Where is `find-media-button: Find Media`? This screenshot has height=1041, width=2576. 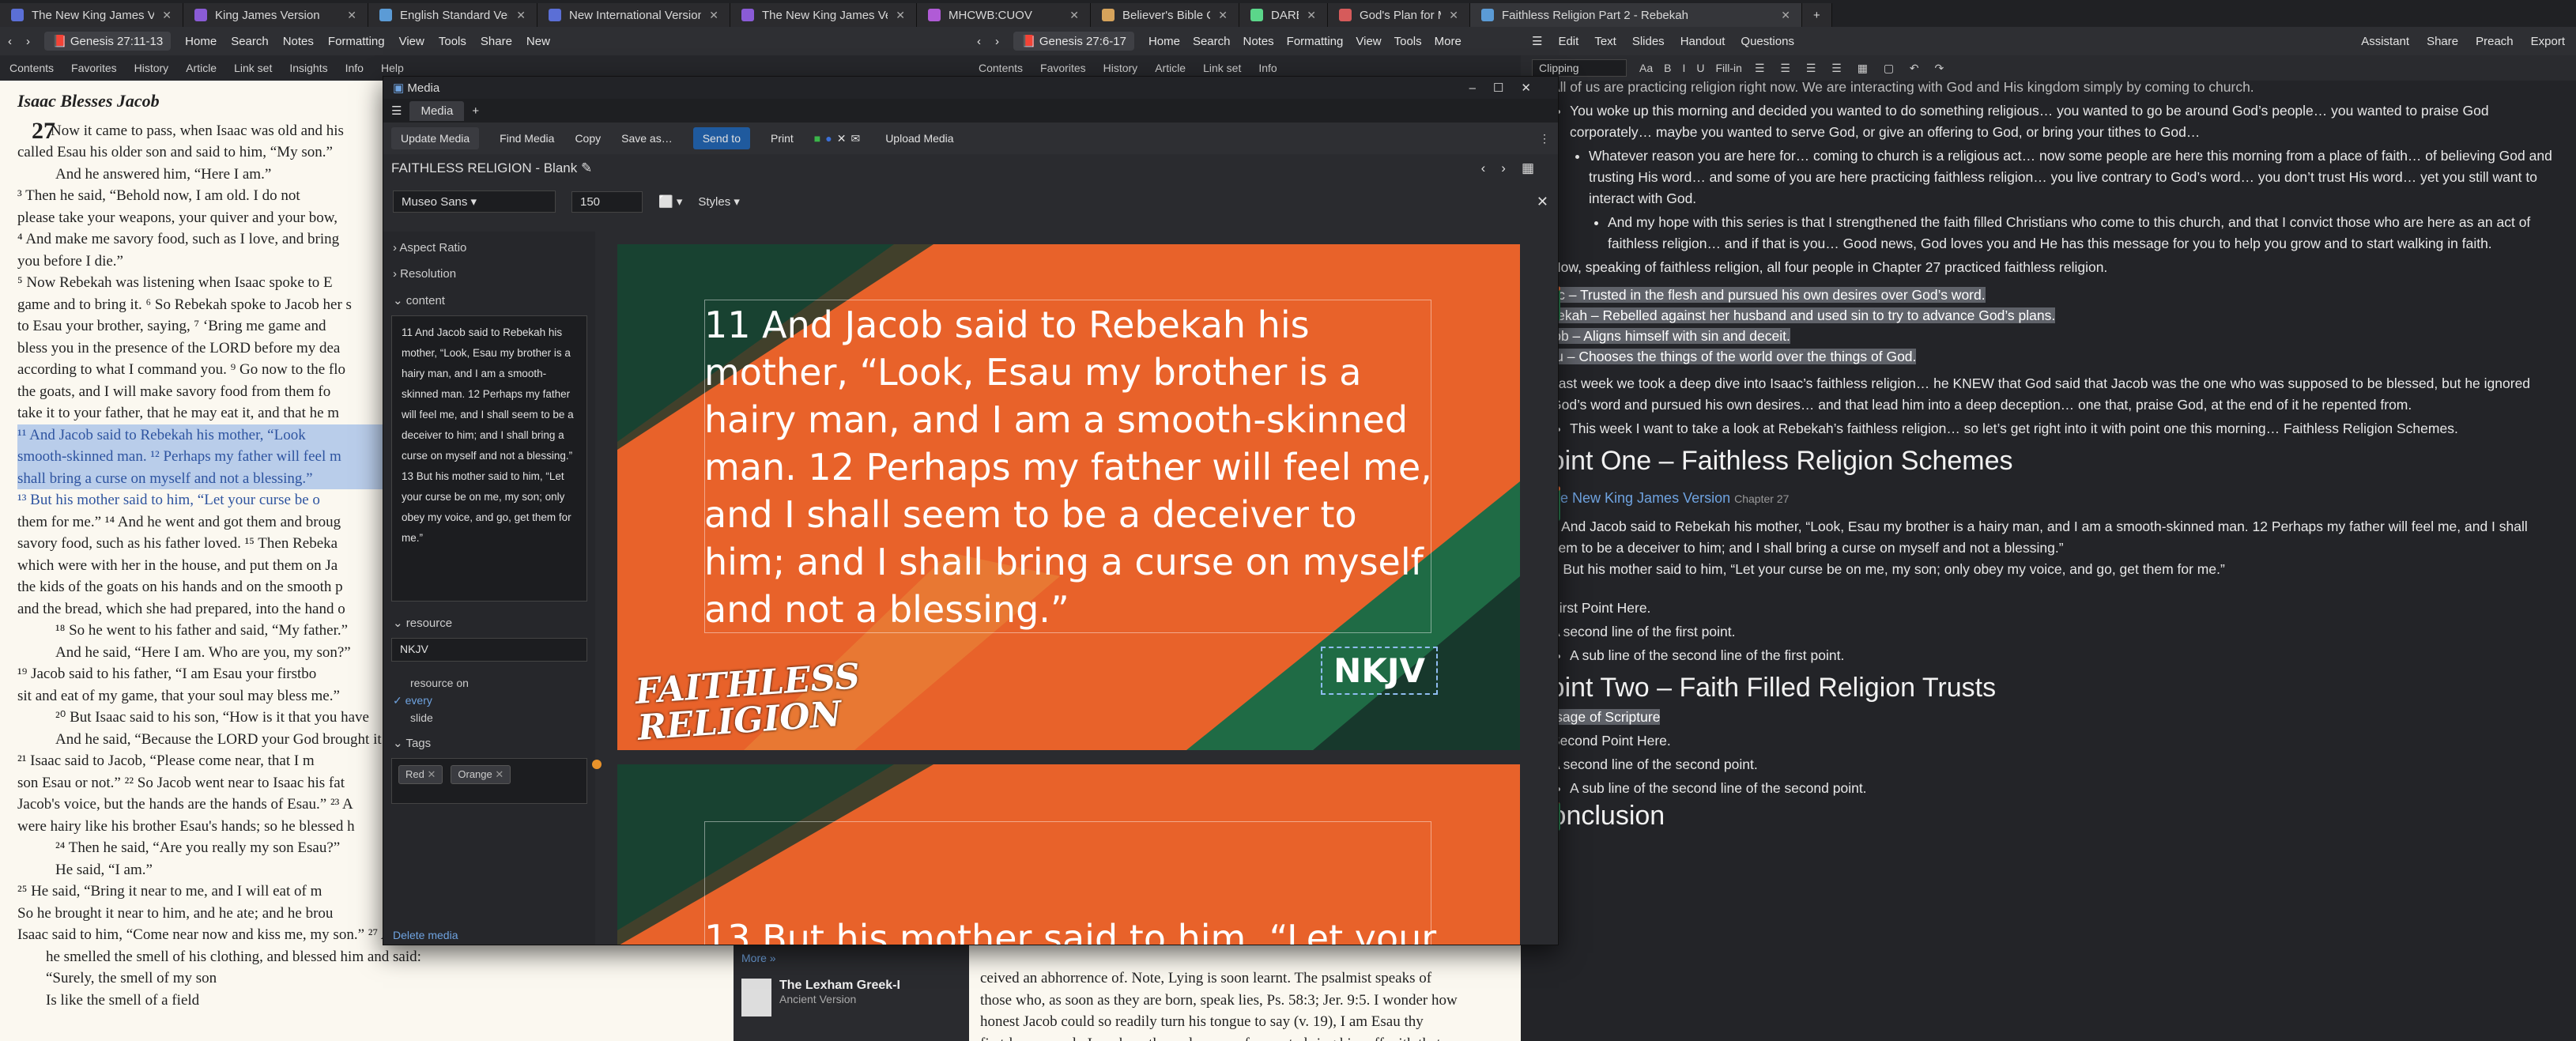
find-media-button: Find Media is located at coordinates (527, 138).